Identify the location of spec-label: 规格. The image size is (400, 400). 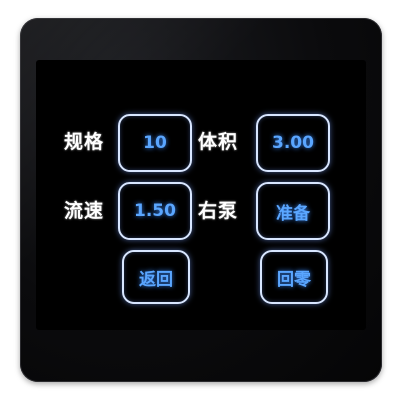
(84, 142).